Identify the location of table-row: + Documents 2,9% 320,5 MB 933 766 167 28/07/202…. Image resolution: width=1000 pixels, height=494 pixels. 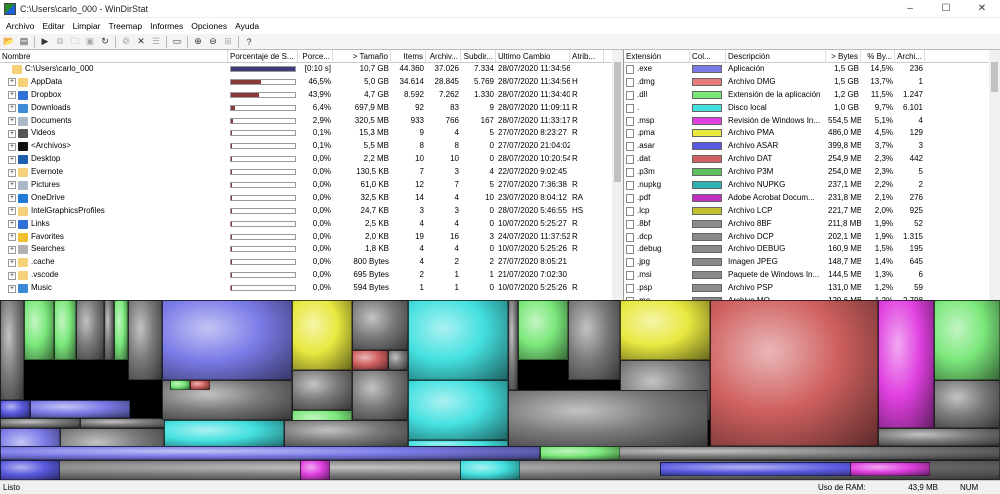
(311, 121).